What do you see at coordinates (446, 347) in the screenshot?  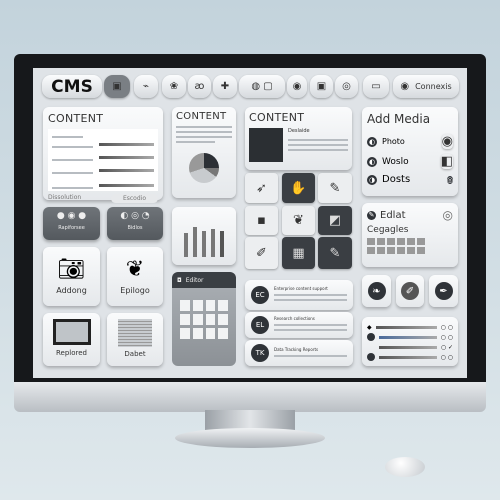 I see `slider-value-icon: ○ ✓` at bounding box center [446, 347].